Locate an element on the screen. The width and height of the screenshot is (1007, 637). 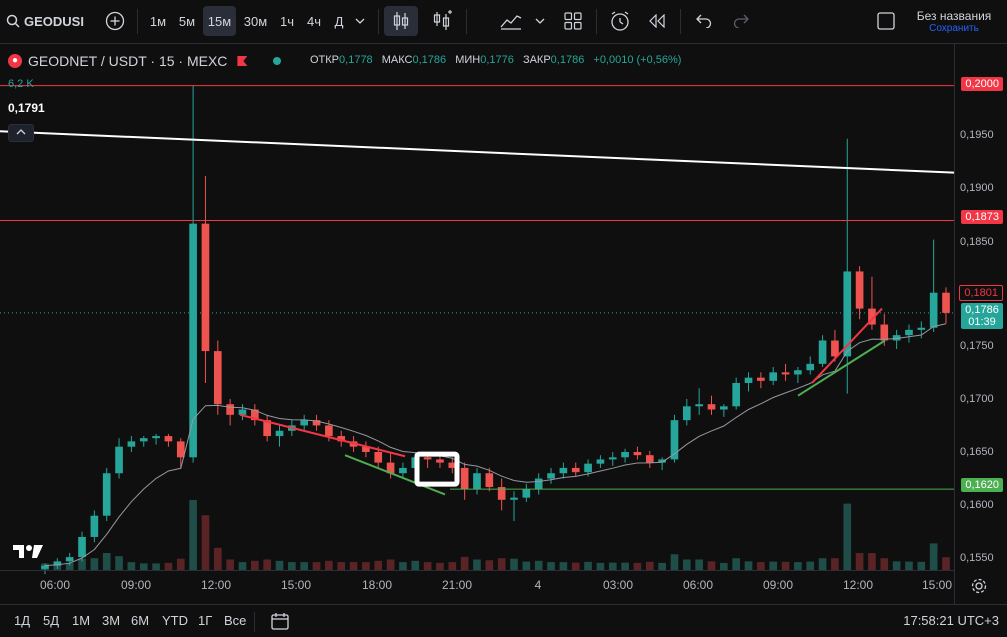
interval-1h: 1ч is located at coordinates (287, 21).